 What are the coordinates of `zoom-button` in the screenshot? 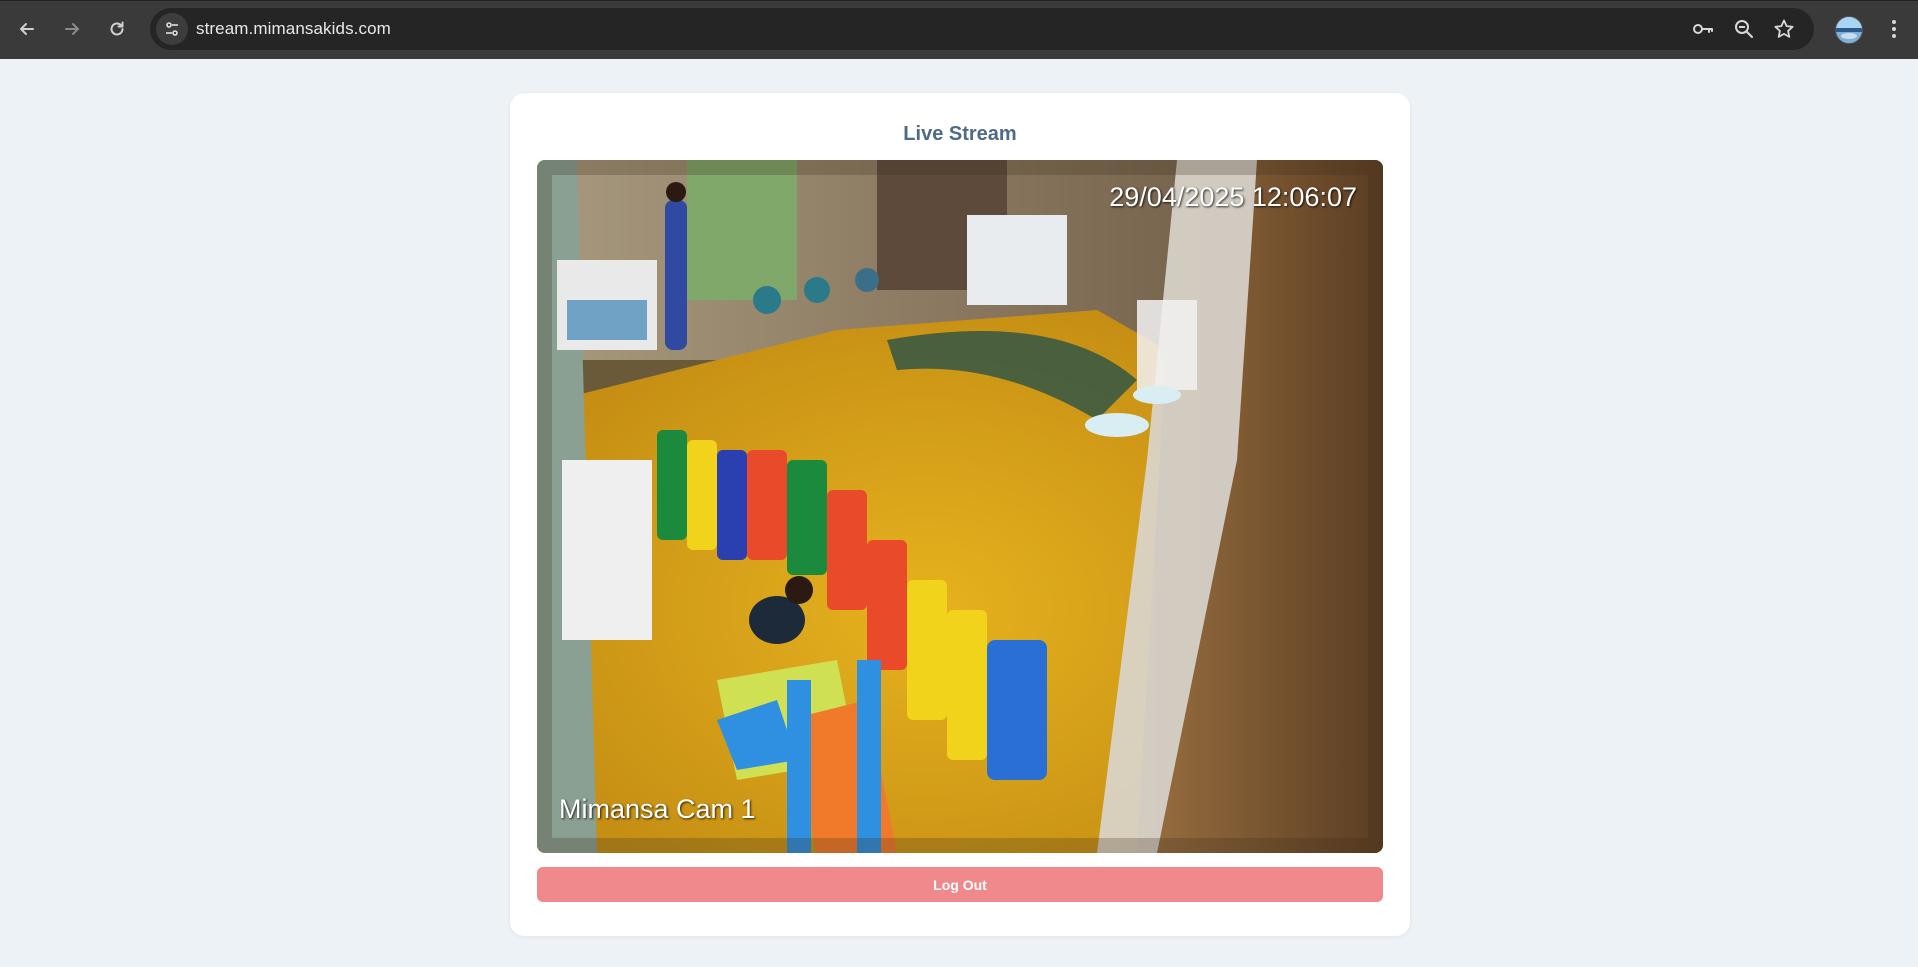 It's located at (1744, 29).